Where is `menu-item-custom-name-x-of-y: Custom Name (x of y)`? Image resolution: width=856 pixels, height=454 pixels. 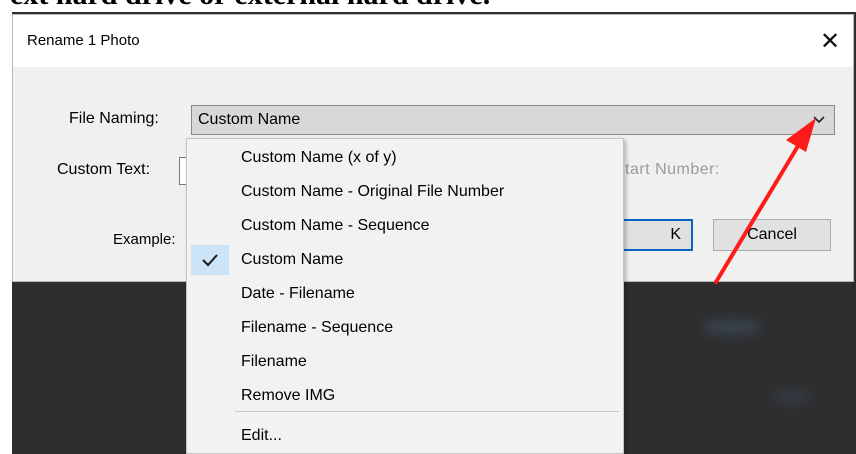
menu-item-custom-name-x-of-y: Custom Name (x of y) is located at coordinates (405, 158).